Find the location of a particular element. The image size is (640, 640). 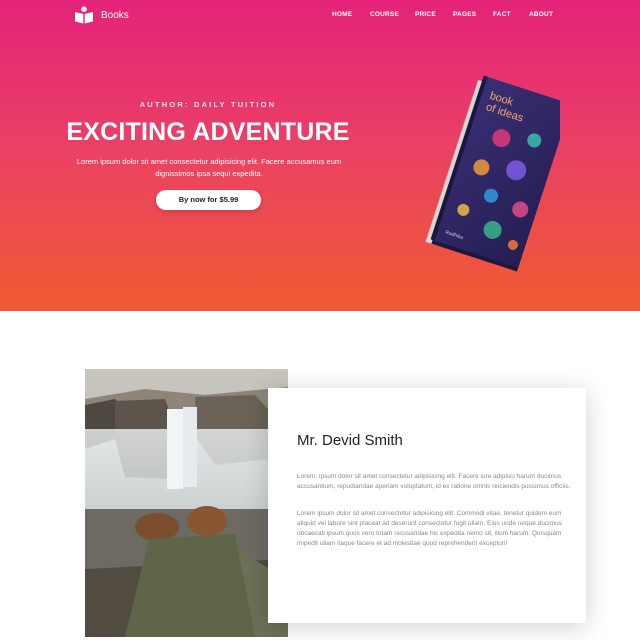

top-nav: Books HOME COURSE PRICE PAGES FACT ABOUT is located at coordinates (320, 16).